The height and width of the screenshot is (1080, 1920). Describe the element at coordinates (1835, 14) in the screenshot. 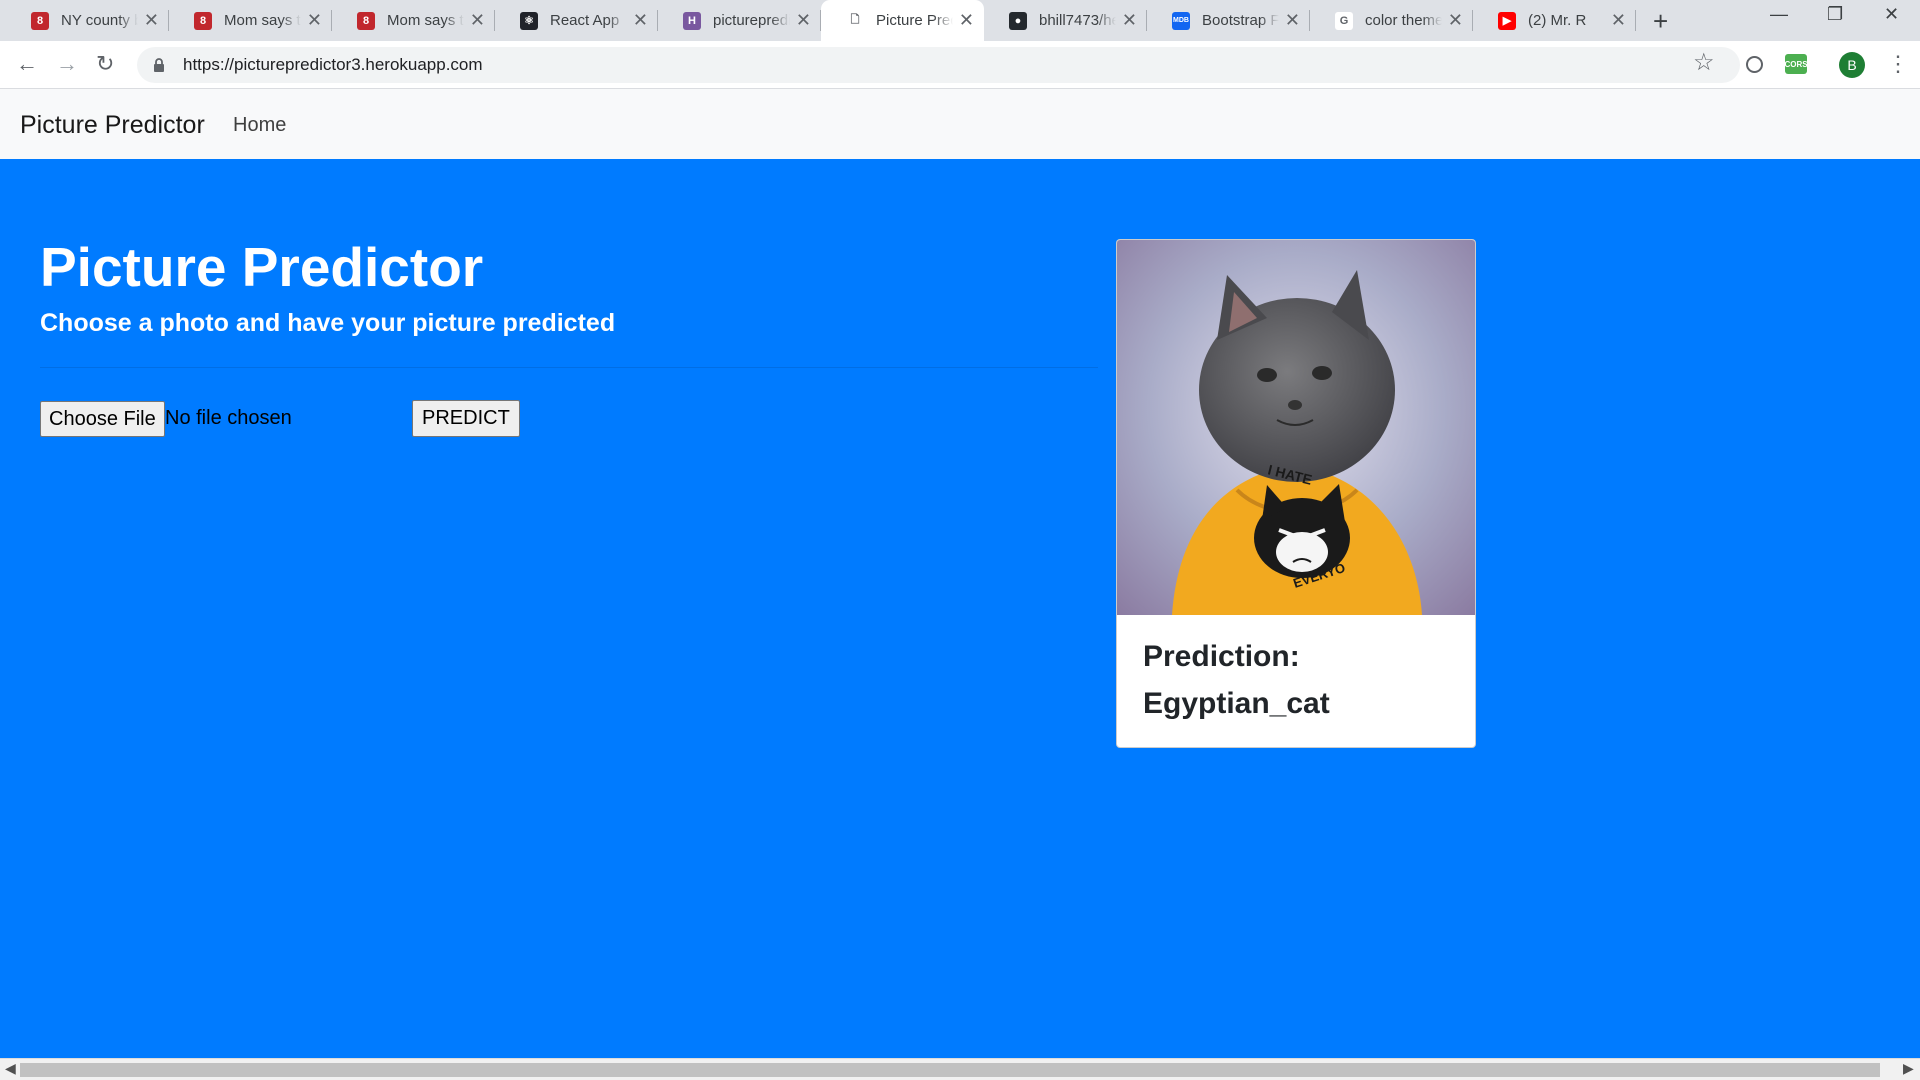

I see `restore-icon: ❐` at that location.